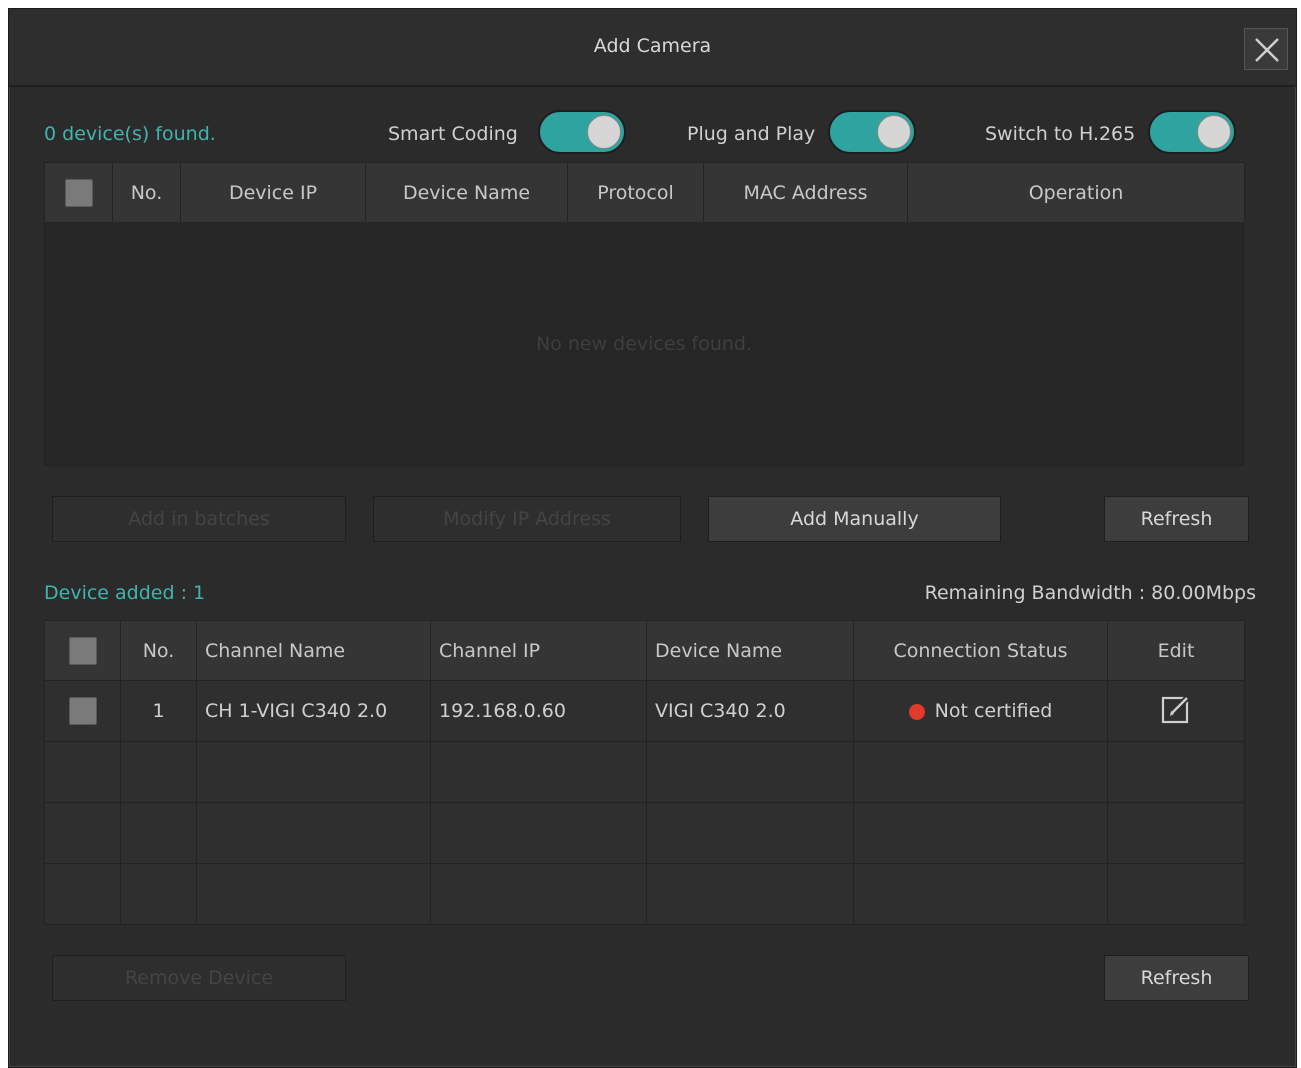  What do you see at coordinates (1060, 134) in the screenshot?
I see `switch-h265-label: Switch to H.265` at bounding box center [1060, 134].